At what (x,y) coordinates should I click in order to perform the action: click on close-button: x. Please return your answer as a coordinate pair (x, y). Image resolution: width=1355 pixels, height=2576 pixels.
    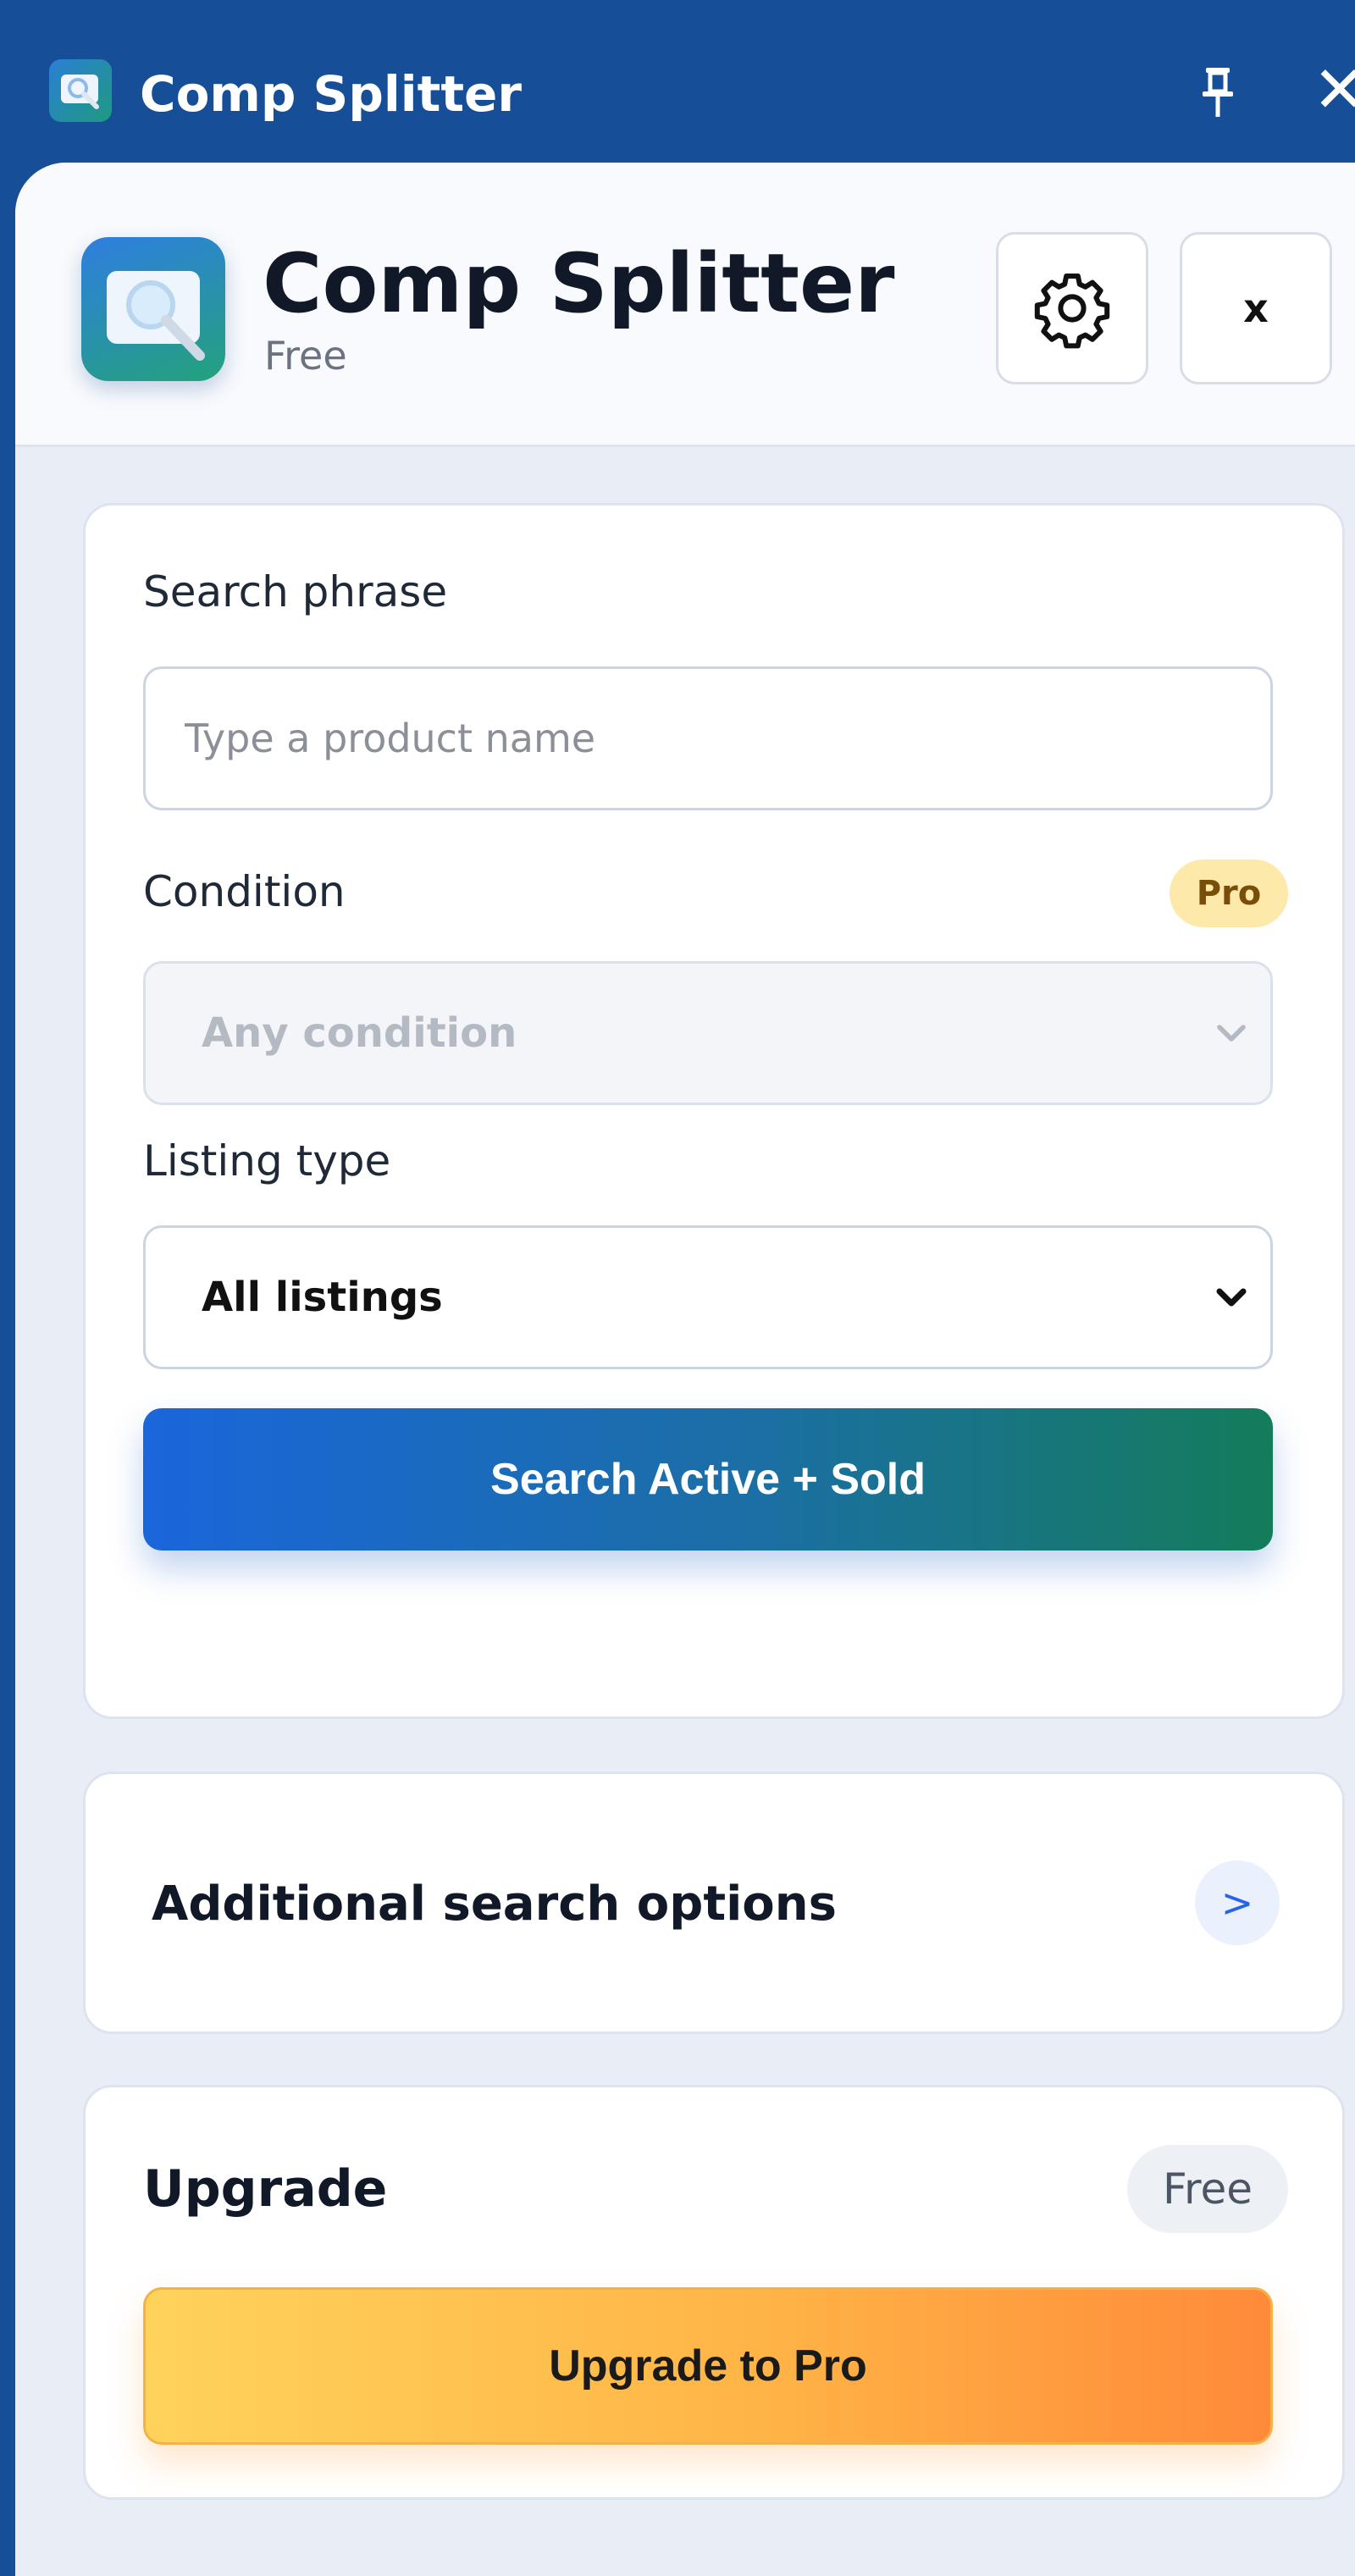
    Looking at the image, I should click on (1256, 308).